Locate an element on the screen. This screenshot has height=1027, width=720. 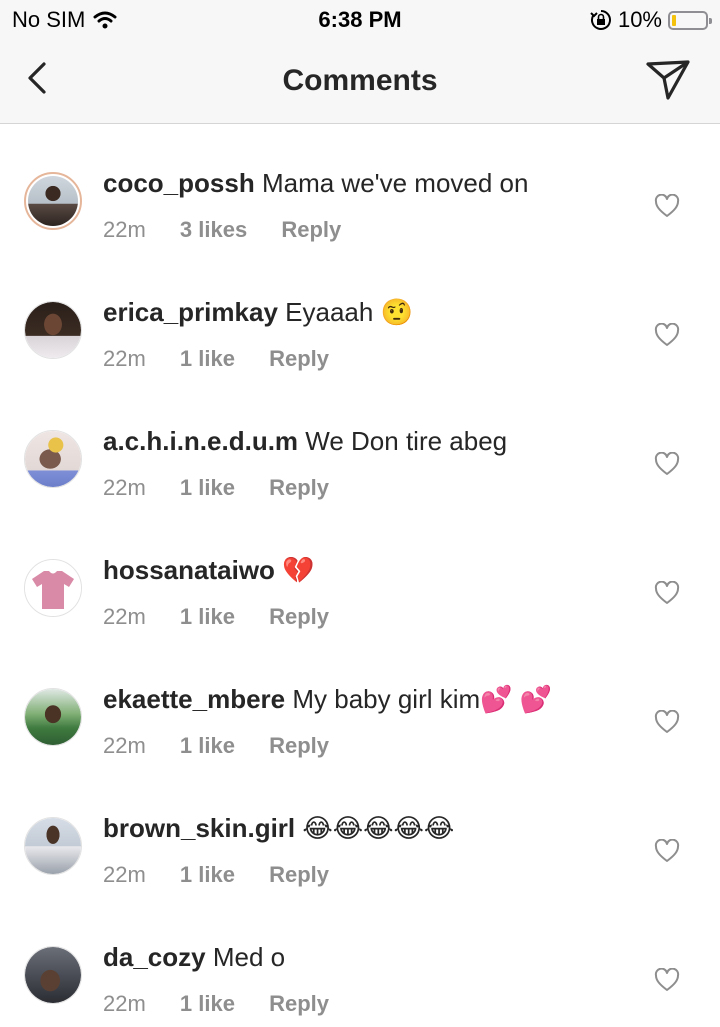
comment-text: da_cozy Med o is located at coordinates (194, 957).